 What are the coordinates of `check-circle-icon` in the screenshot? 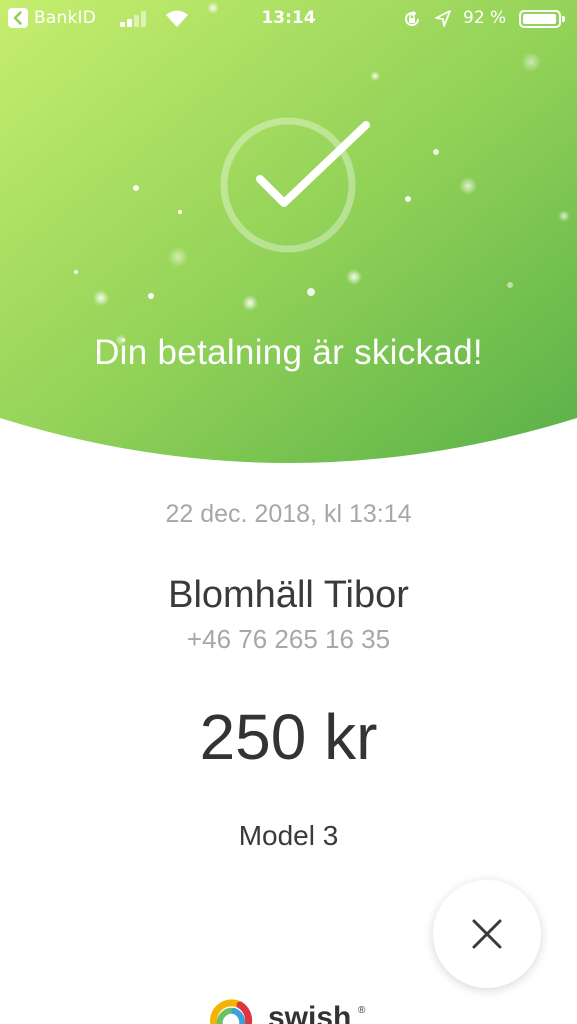 It's located at (295, 185).